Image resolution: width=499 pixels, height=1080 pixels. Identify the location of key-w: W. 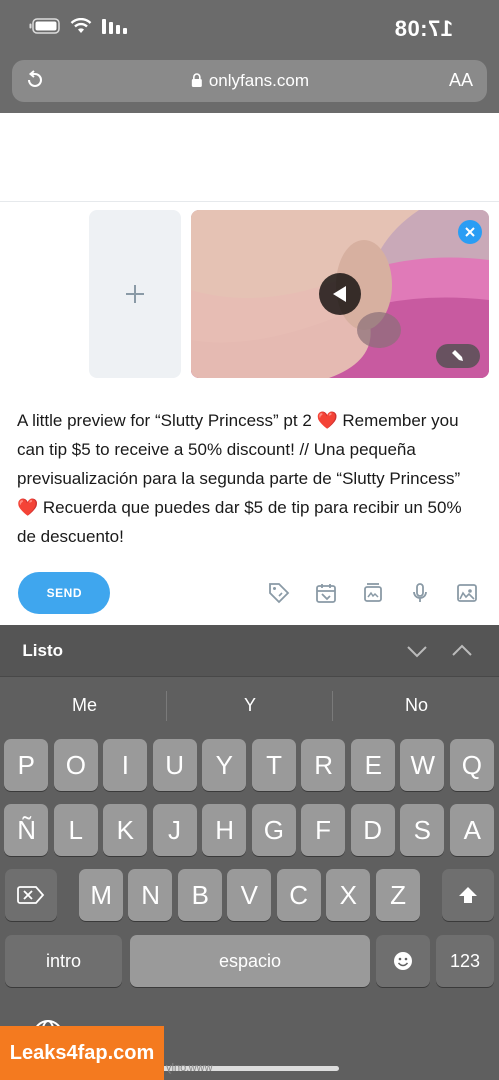
(422, 765).